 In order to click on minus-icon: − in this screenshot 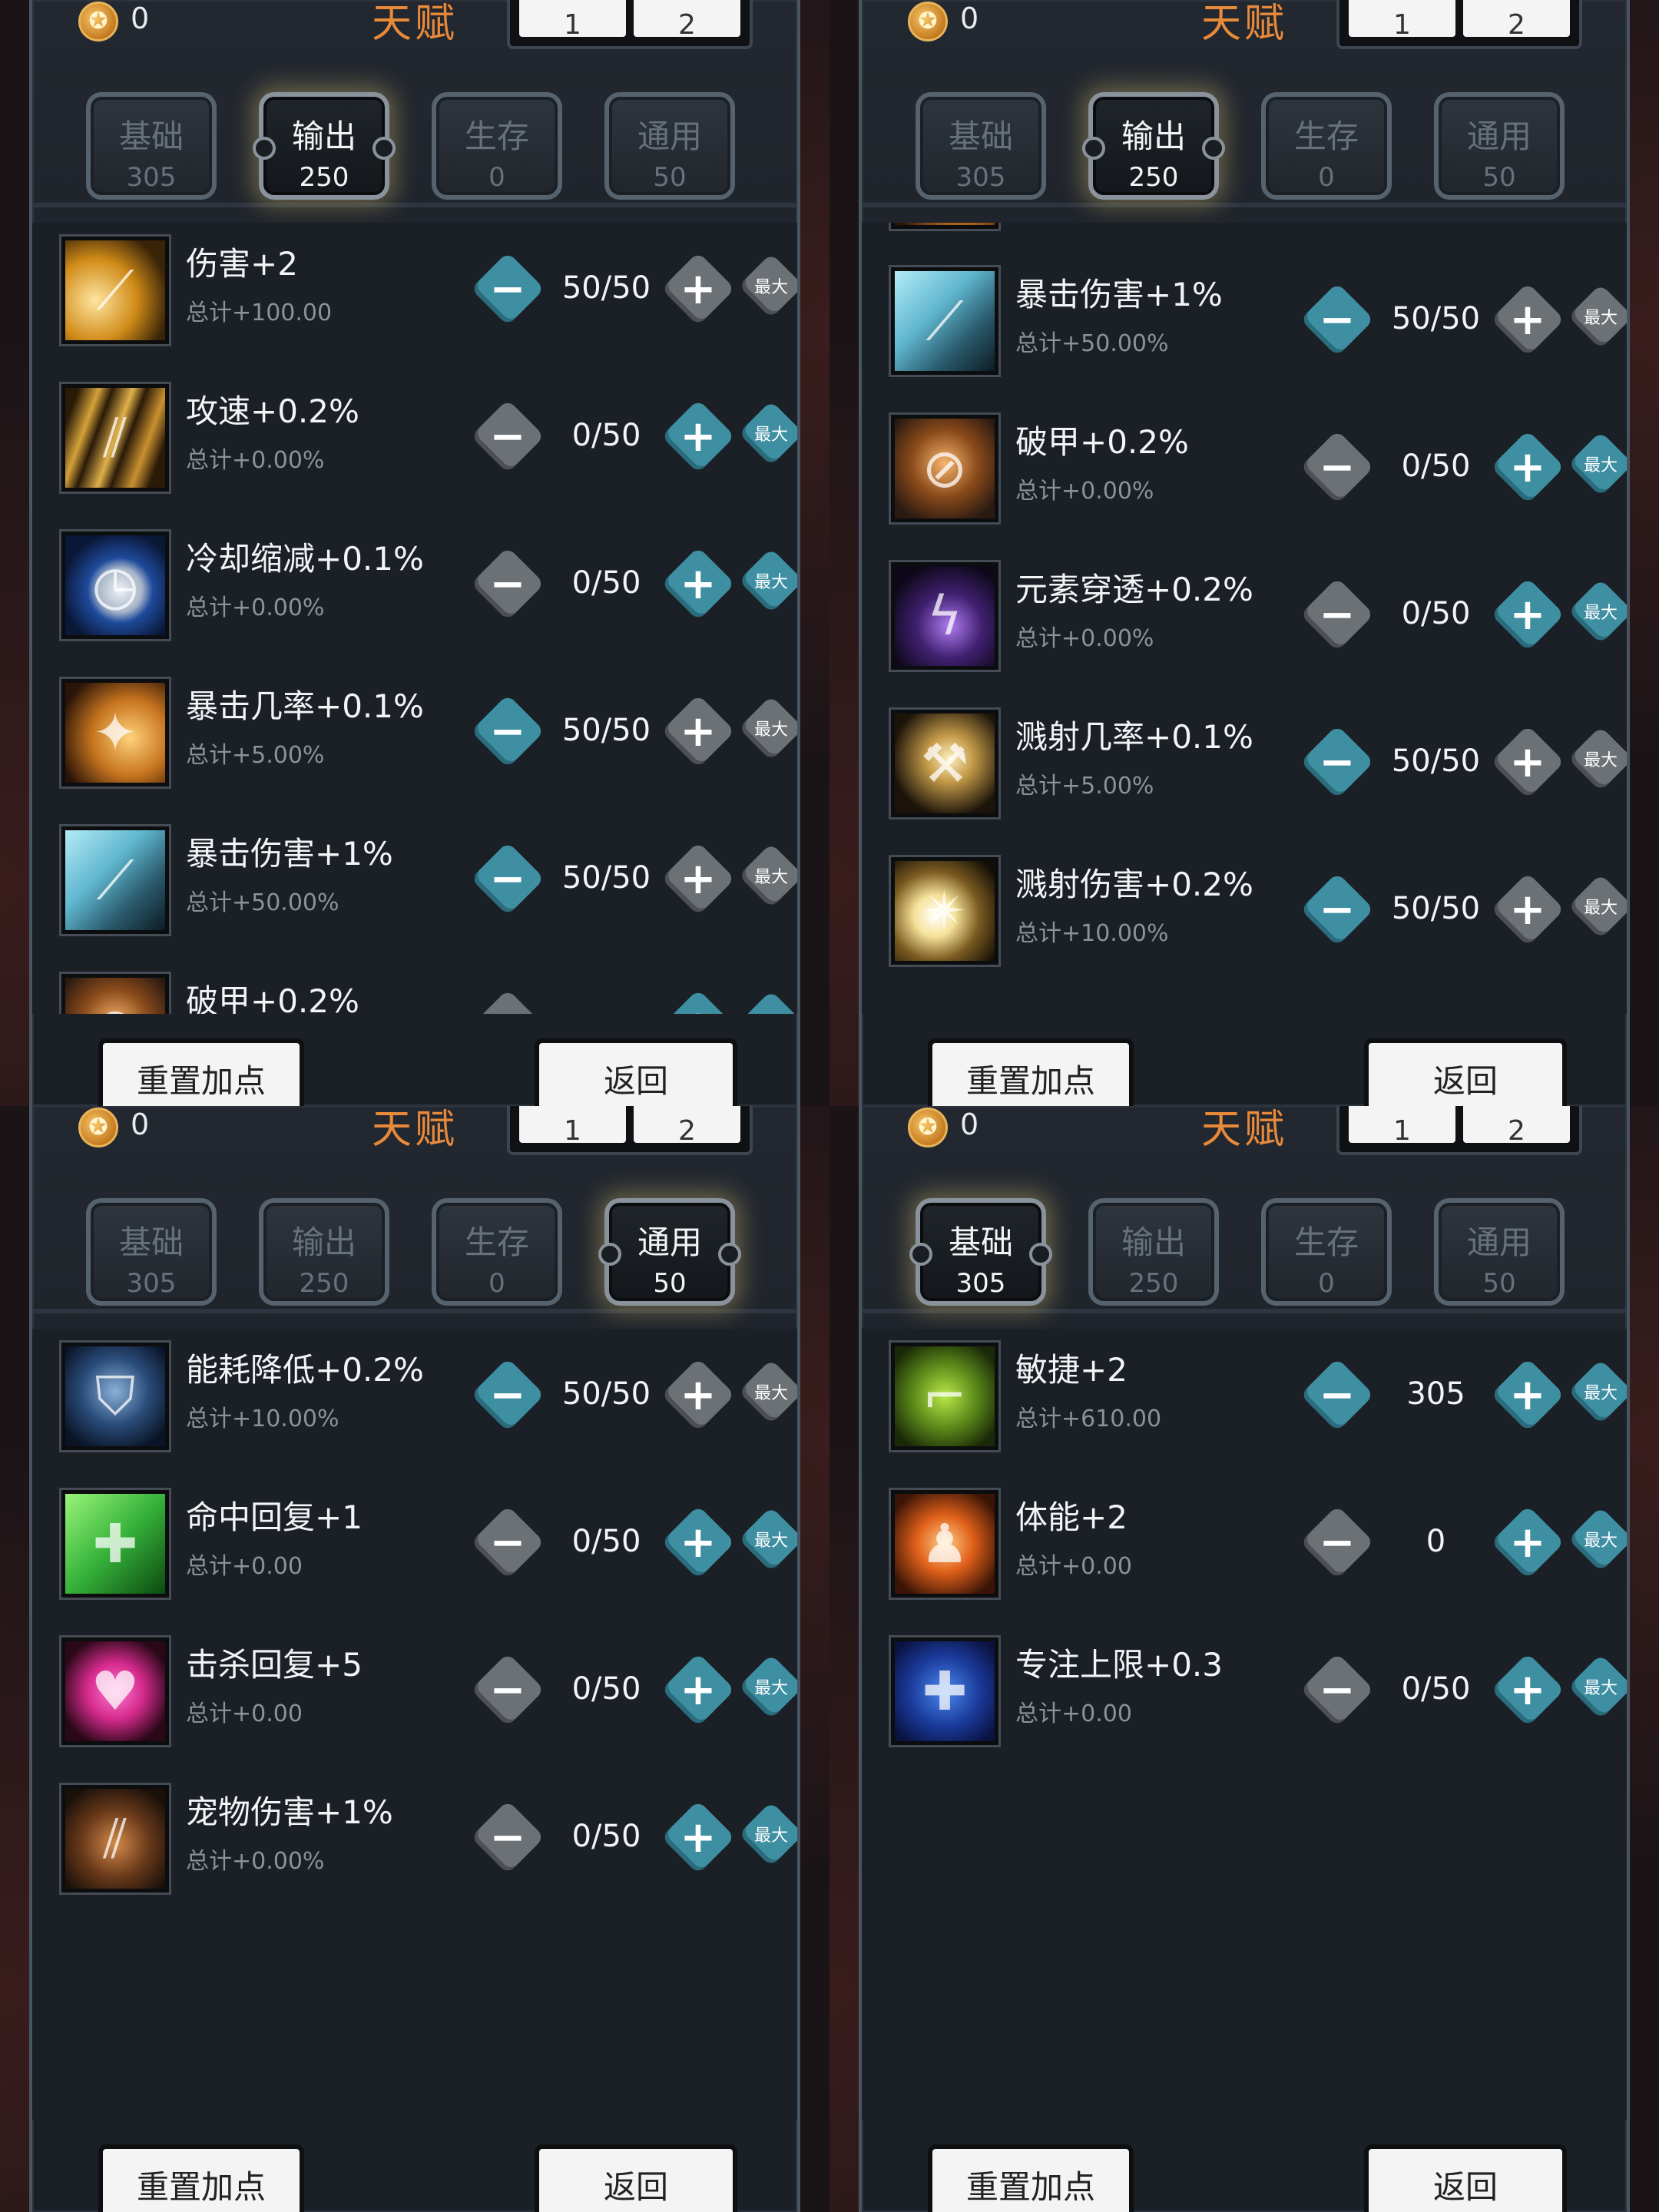, I will do `click(507, 732)`.